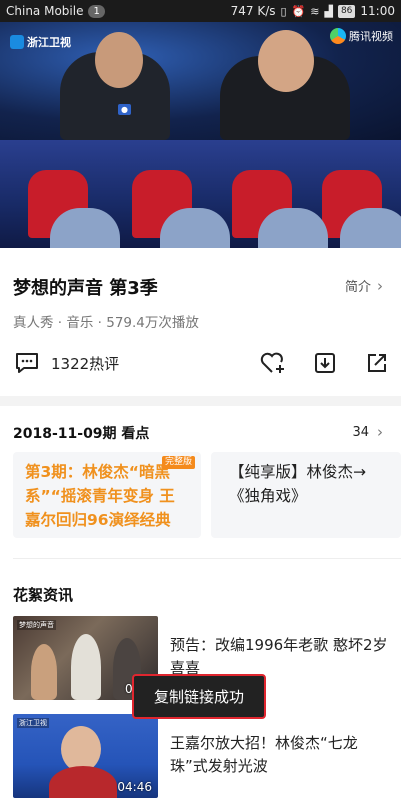 The width and height of the screenshot is (401, 800). What do you see at coordinates (286, 61) in the screenshot?
I see `host-head-right` at bounding box center [286, 61].